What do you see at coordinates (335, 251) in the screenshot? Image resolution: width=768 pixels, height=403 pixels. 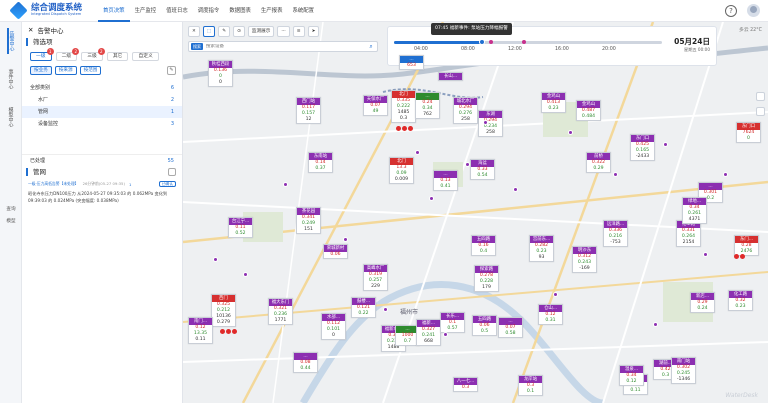 I see `station-marker: 荣城新村 0.06` at bounding box center [335, 251].